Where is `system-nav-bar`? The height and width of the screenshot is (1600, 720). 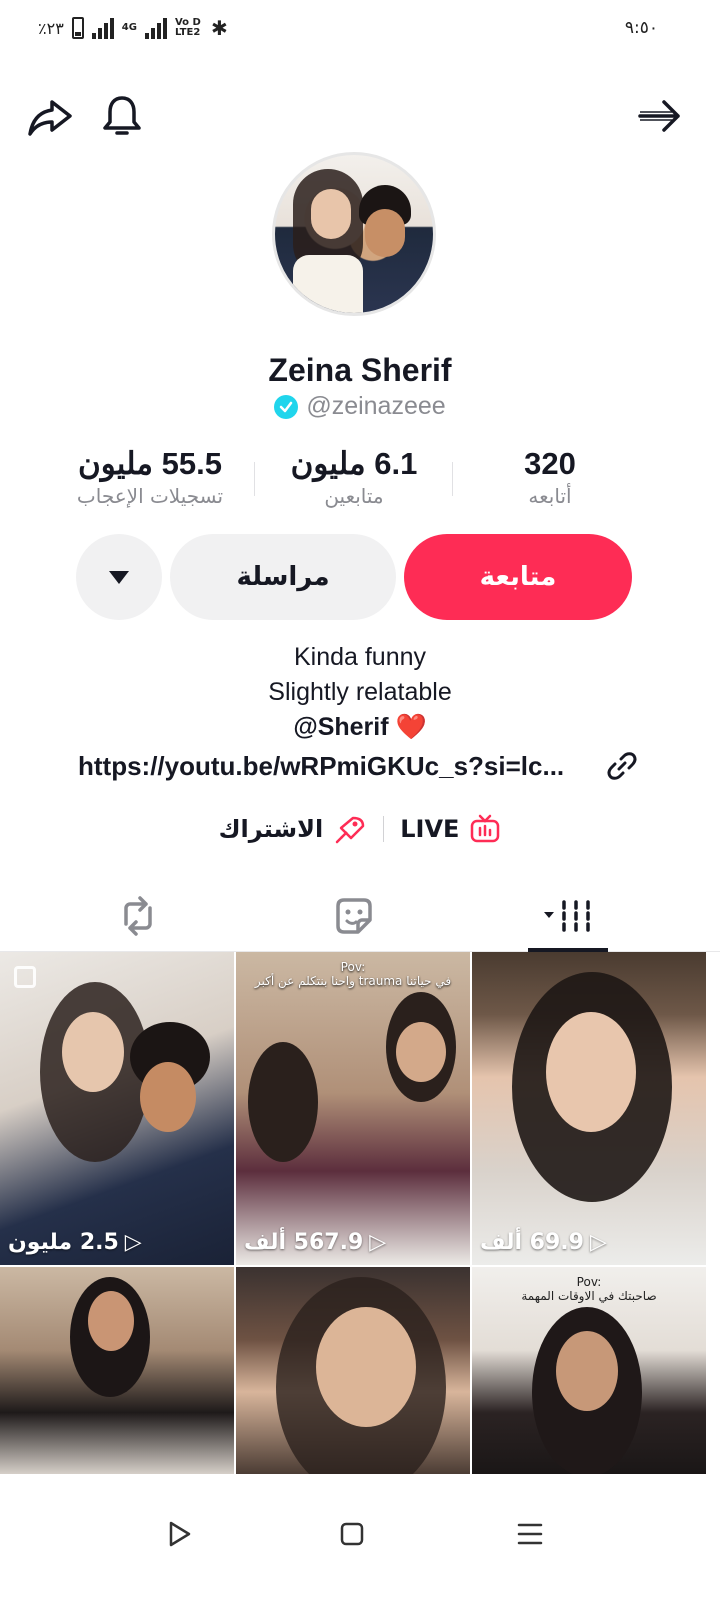
system-nav-bar is located at coordinates (360, 1537).